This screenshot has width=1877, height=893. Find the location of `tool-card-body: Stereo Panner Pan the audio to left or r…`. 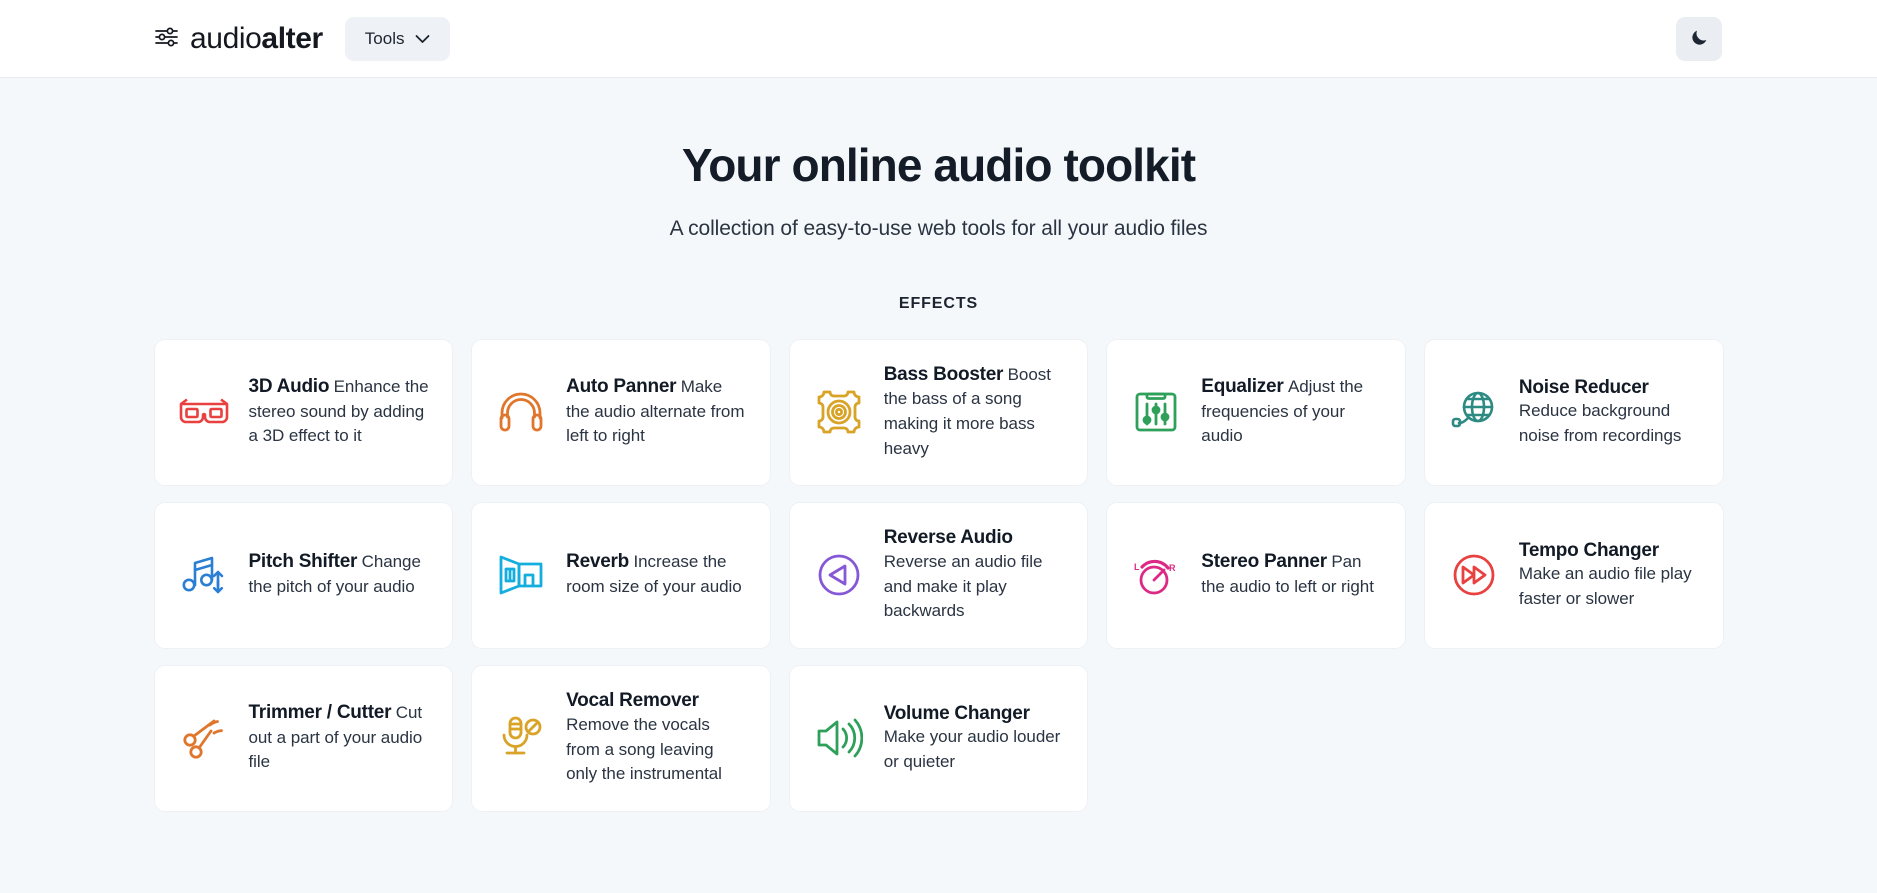

tool-card-body: Stereo Panner Pan the audio to left or r… is located at coordinates (1292, 574).